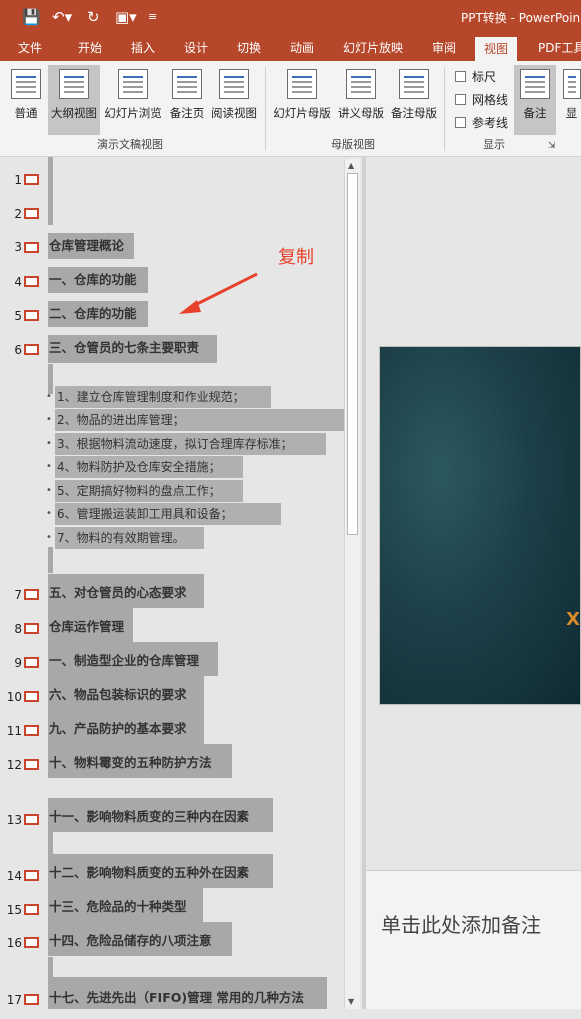 The width and height of the screenshot is (581, 1019). Describe the element at coordinates (14, 697) in the screenshot. I see `slide-number: 10` at that location.